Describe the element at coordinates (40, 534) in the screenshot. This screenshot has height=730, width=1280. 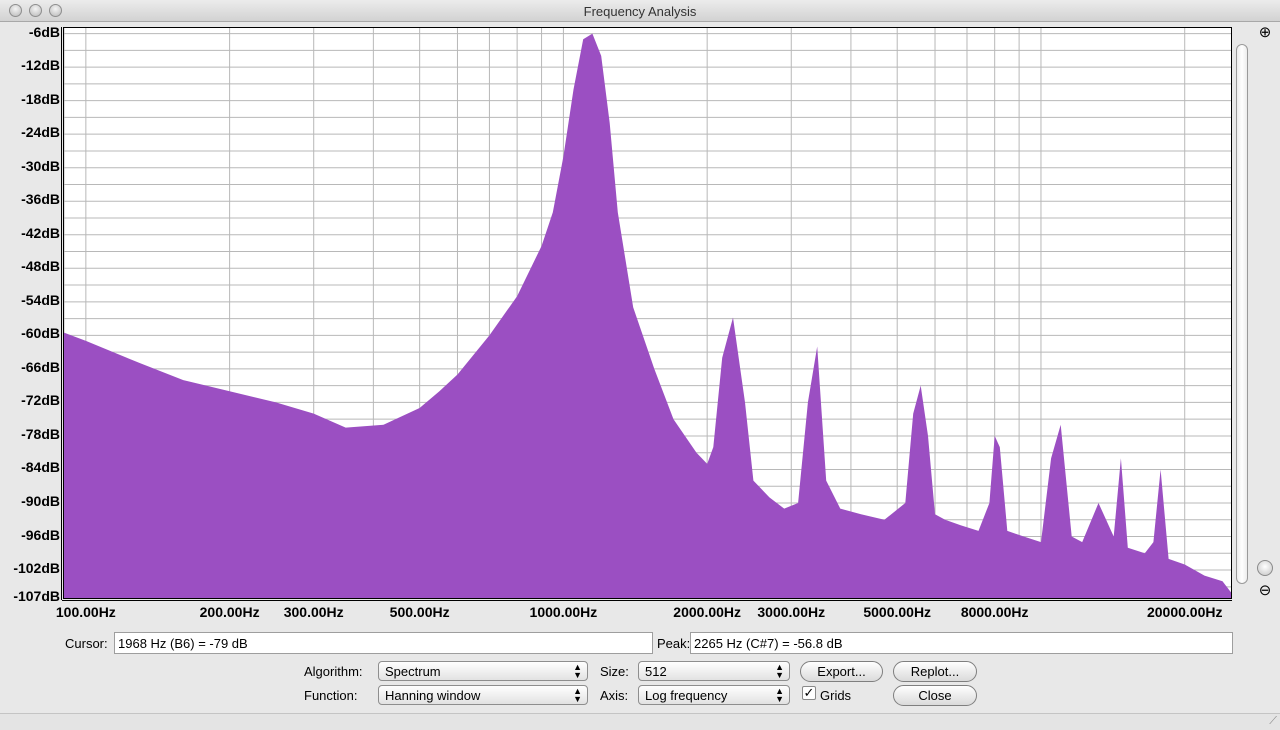
I see `y-tick-label: -96dB` at that location.